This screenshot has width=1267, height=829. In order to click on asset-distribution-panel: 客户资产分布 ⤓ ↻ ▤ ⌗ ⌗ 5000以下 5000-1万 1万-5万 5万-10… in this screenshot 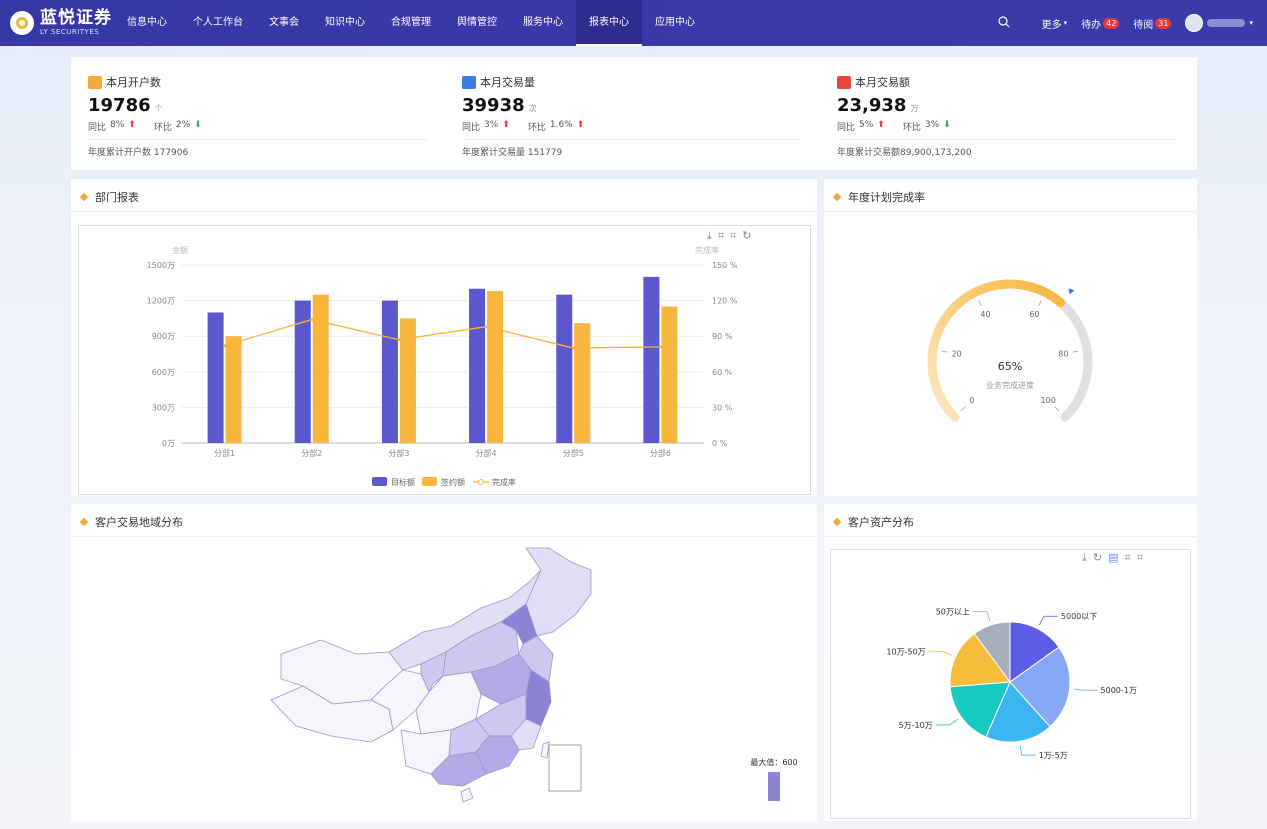, I will do `click(1010, 662)`.